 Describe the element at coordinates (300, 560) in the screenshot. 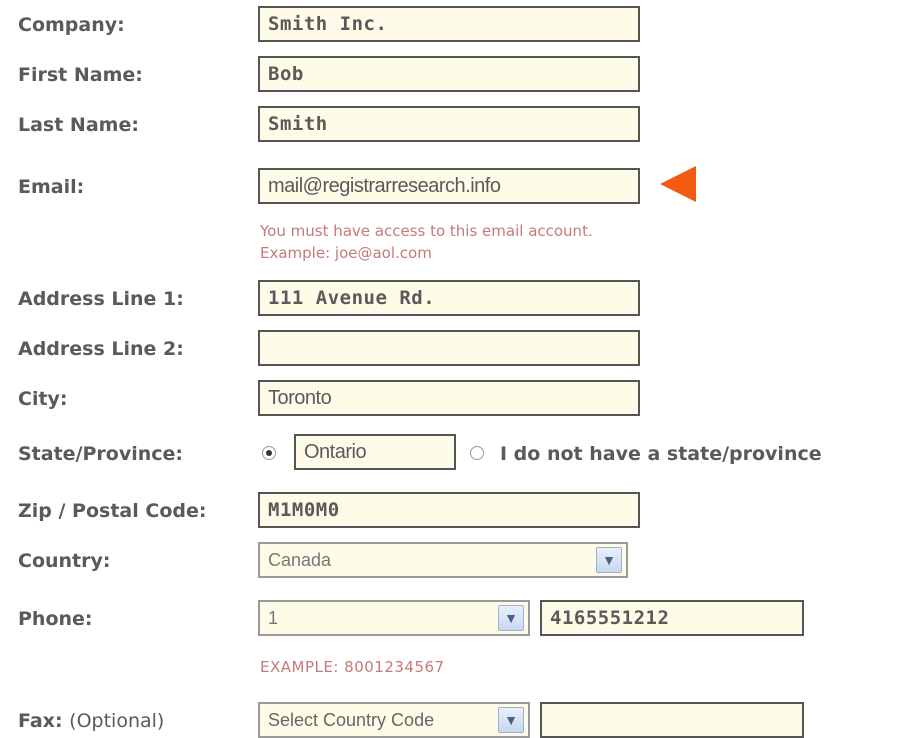

I see `country-select-value: Canada` at that location.